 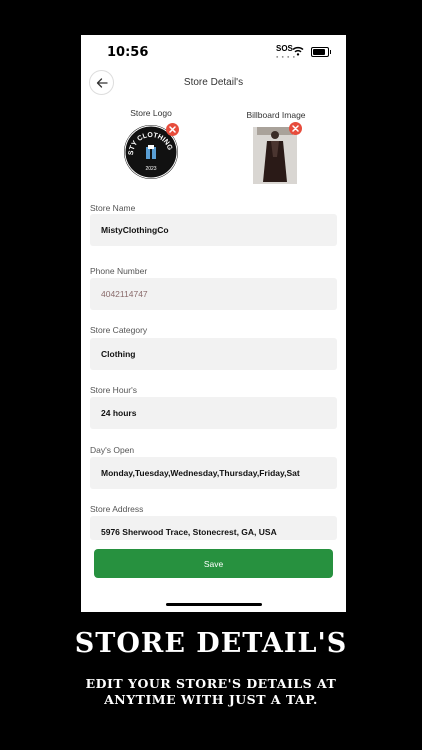 What do you see at coordinates (213, 294) in the screenshot?
I see `phone-number-field: 4042114747` at bounding box center [213, 294].